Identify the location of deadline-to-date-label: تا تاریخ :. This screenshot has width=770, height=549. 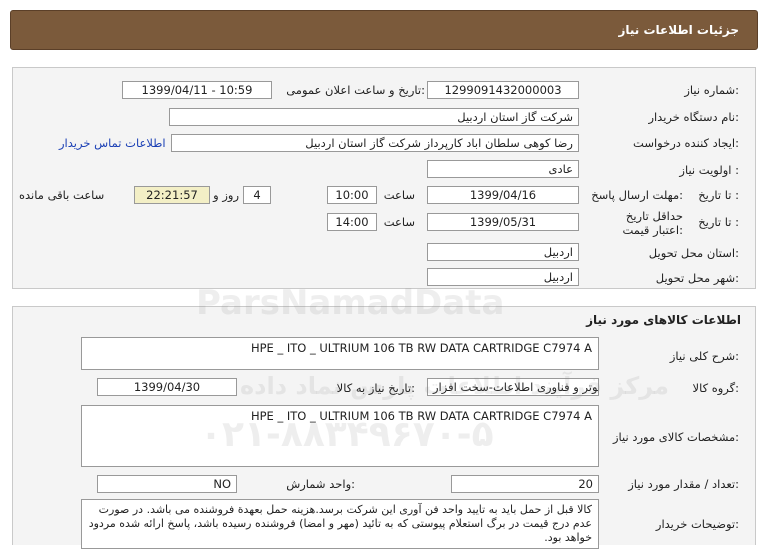
(718, 195).